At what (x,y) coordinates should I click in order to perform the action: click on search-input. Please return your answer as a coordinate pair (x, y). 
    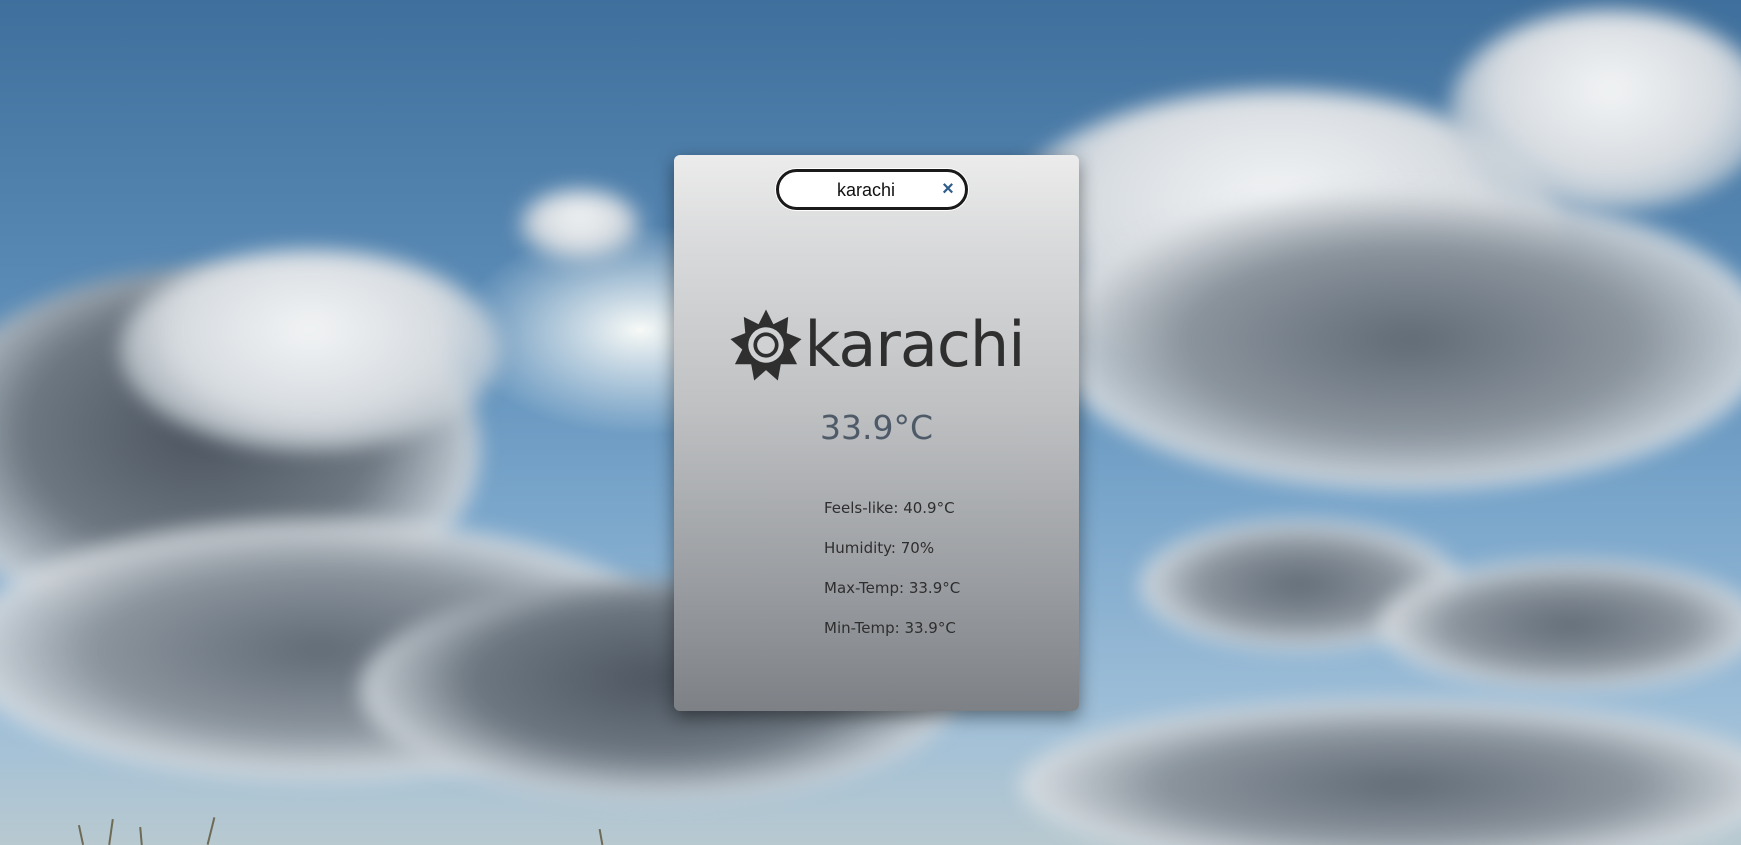
    Looking at the image, I should click on (866, 190).